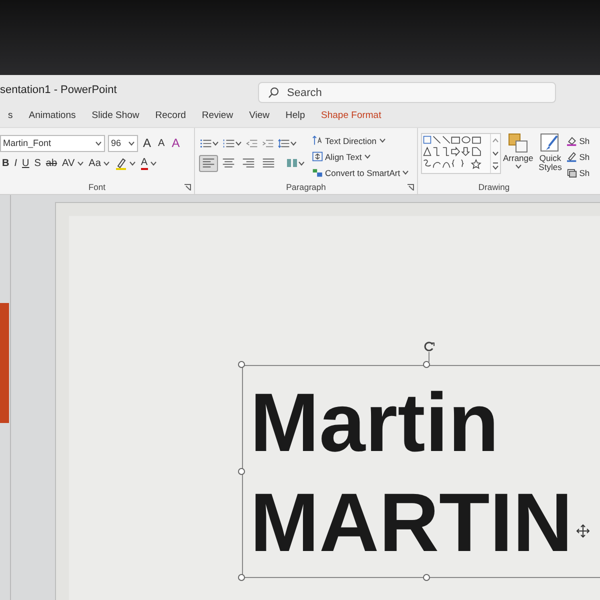 This screenshot has height=600, width=600. What do you see at coordinates (73, 163) in the screenshot?
I see `character-spacing-button: AV` at bounding box center [73, 163].